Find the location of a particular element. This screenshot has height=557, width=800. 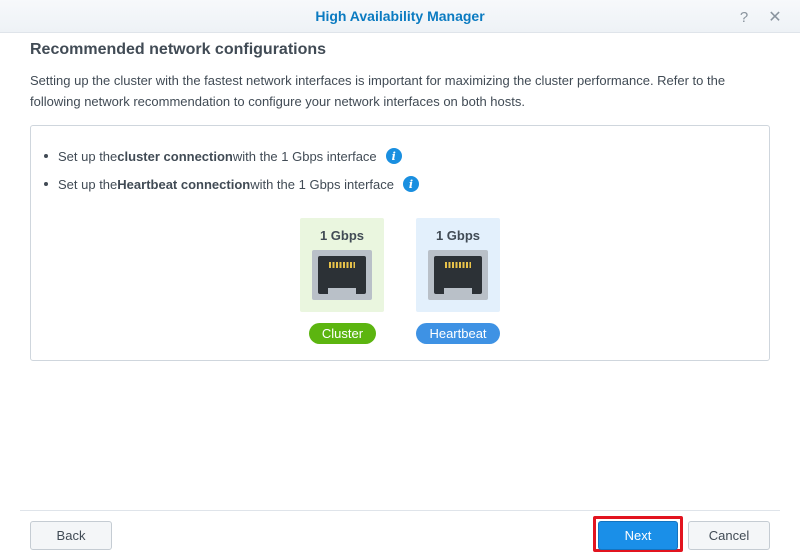

bullet-bold: cluster connection is located at coordinates (175, 156).